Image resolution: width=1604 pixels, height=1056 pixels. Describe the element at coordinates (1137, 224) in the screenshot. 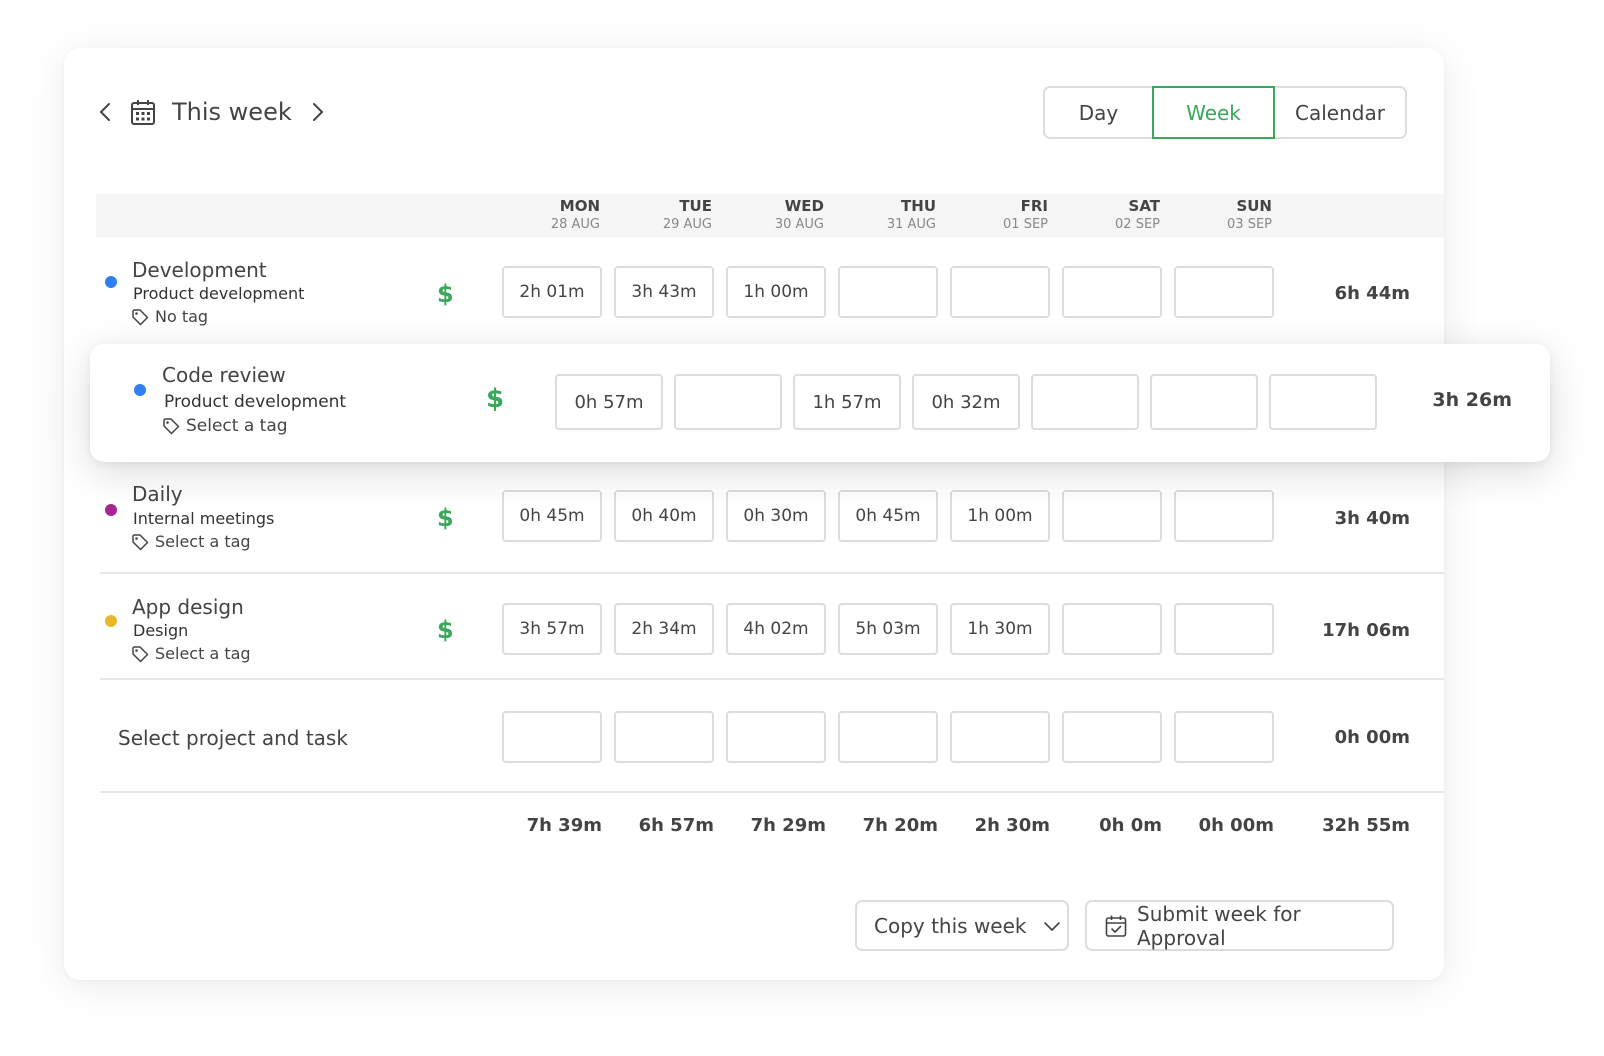

I see `day-date: 02 SEP` at that location.